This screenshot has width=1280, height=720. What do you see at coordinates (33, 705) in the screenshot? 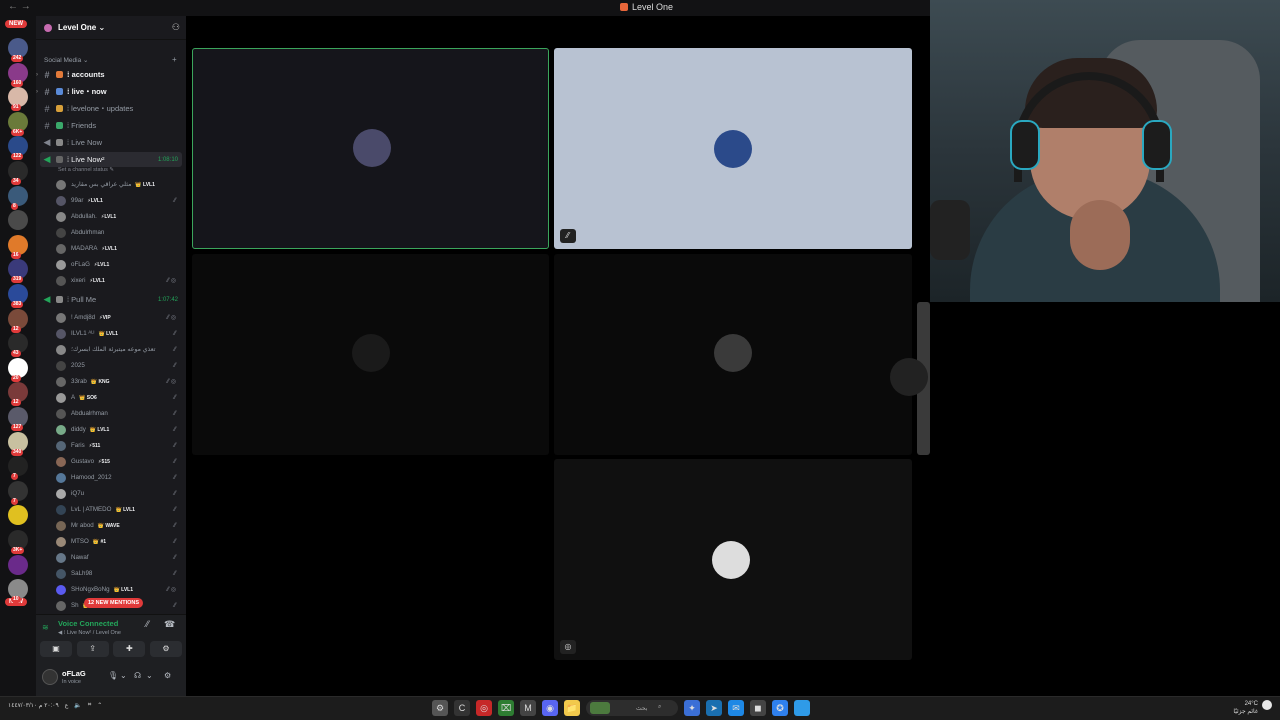
I see `clock-date: ٢٠:٠٩ م ١٤٤٧/٠٣/١٠` at bounding box center [33, 705].